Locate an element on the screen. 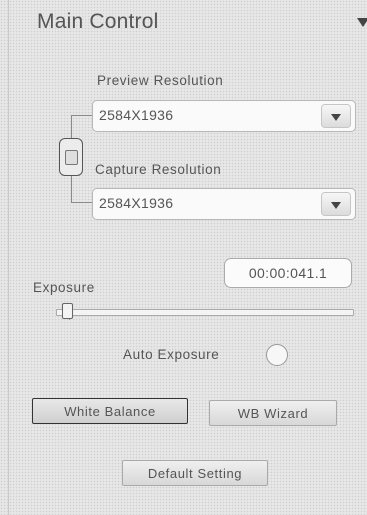  preview-resolution-value: 2584X1936 is located at coordinates (136, 115).